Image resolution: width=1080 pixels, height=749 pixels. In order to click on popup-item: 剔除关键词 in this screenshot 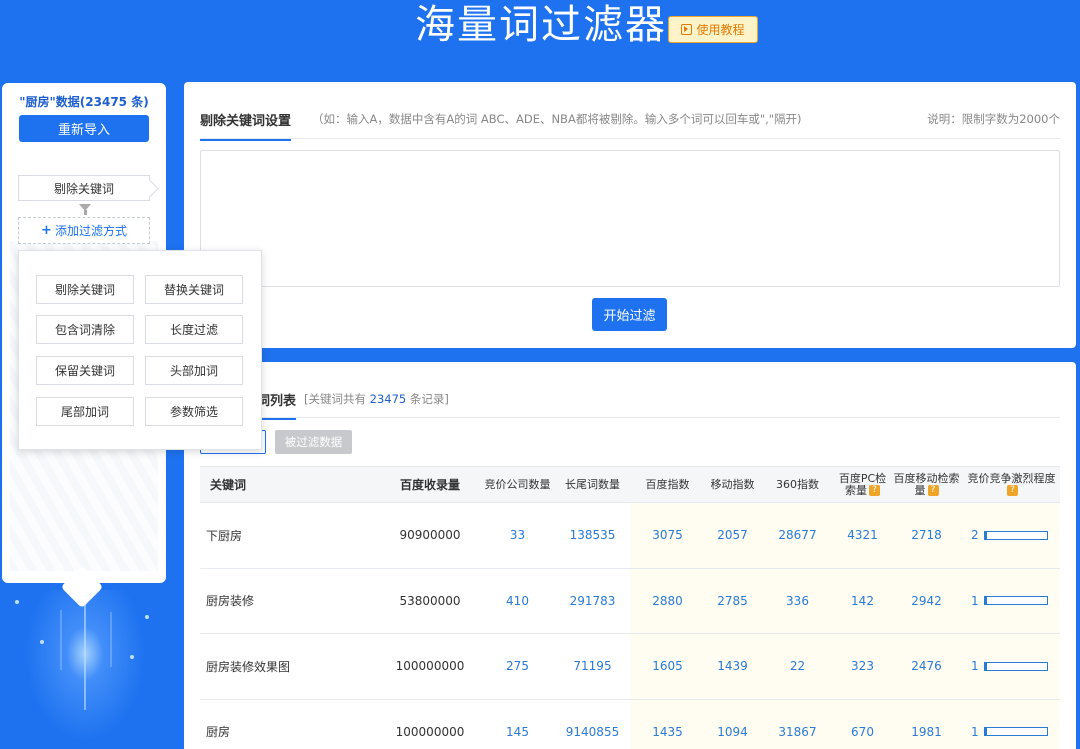, I will do `click(85, 289)`.